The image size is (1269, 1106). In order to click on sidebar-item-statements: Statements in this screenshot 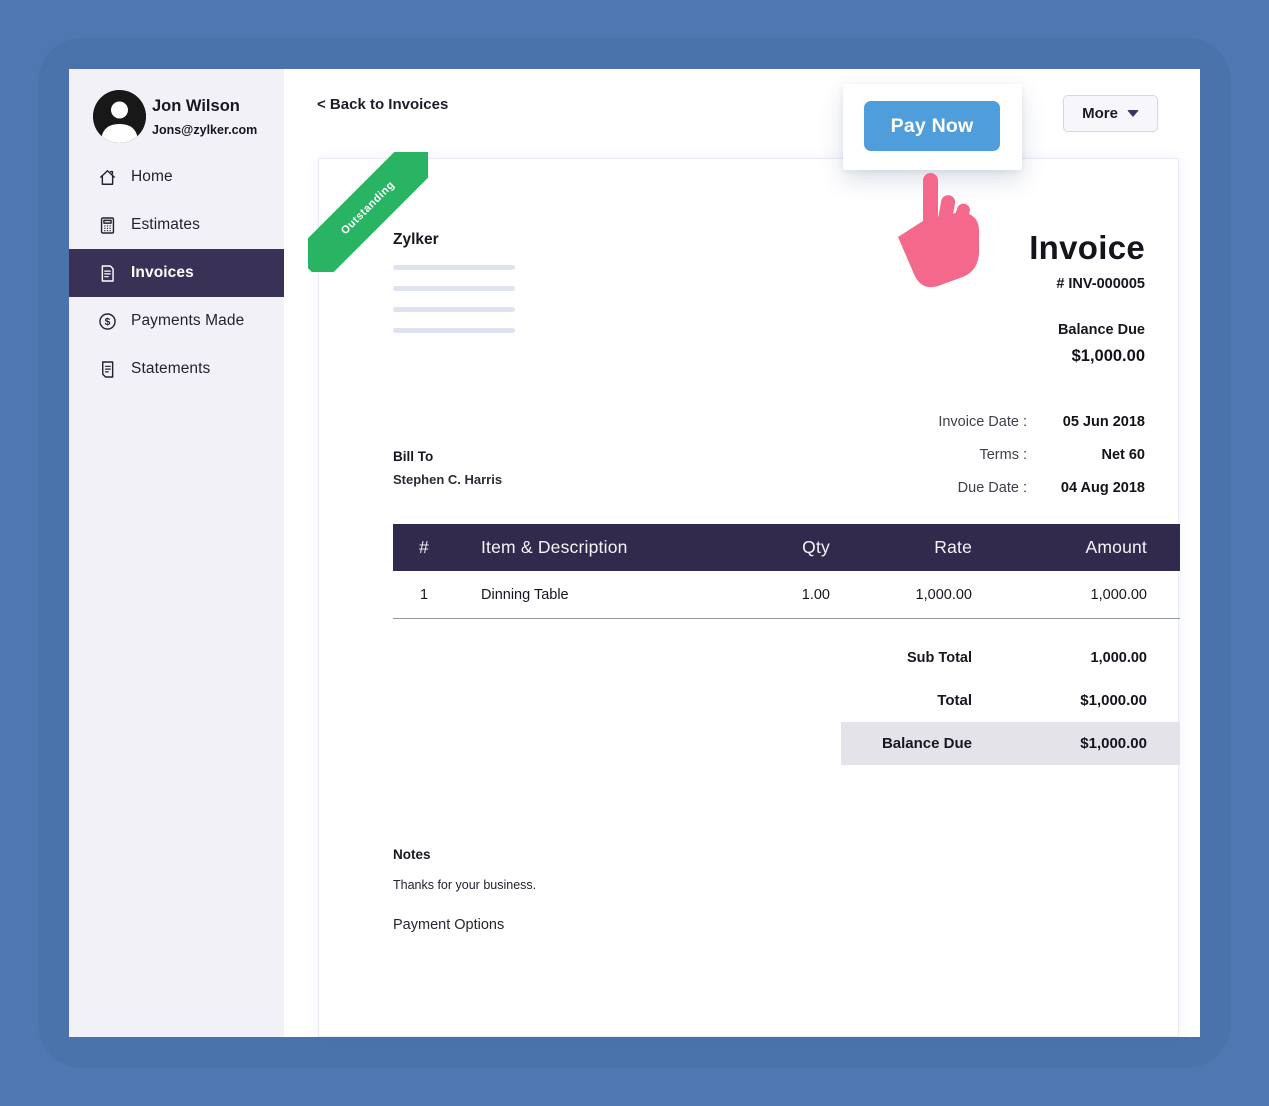, I will do `click(176, 369)`.